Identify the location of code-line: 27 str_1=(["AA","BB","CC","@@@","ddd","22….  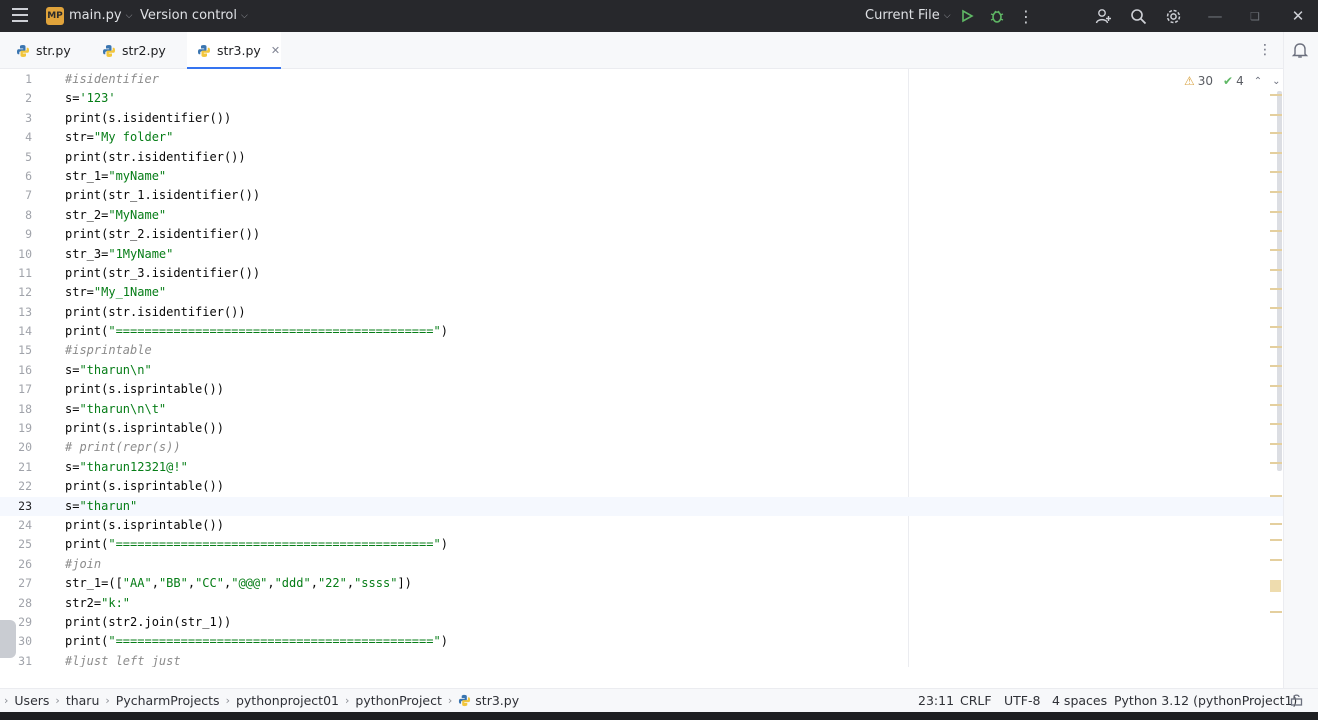
(641, 583).